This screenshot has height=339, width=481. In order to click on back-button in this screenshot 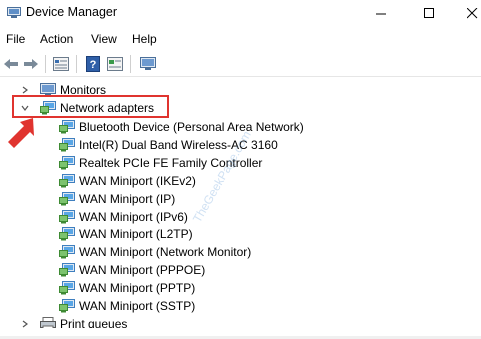, I will do `click(11, 63)`.